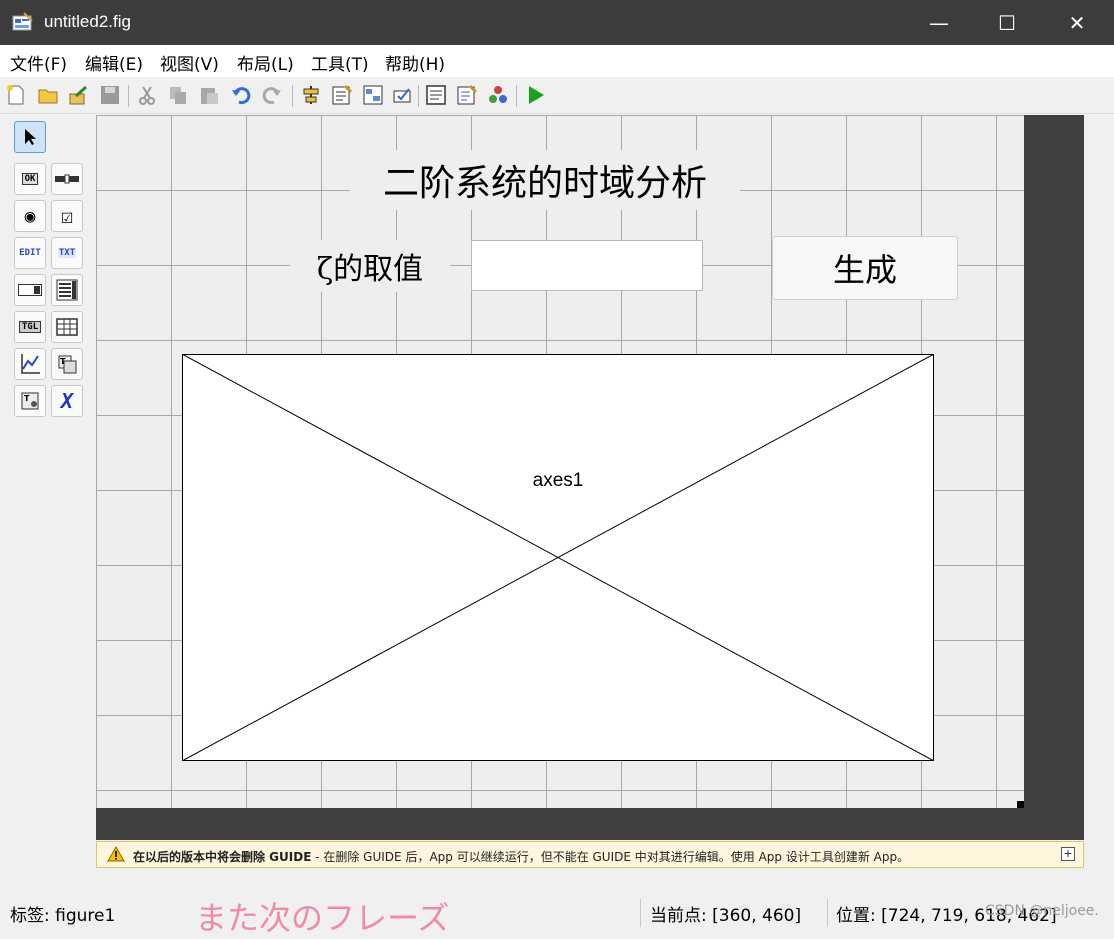 Image resolution: width=1114 pixels, height=939 pixels. Describe the element at coordinates (536, 95) in the screenshot. I see `run-figure-icon` at that location.